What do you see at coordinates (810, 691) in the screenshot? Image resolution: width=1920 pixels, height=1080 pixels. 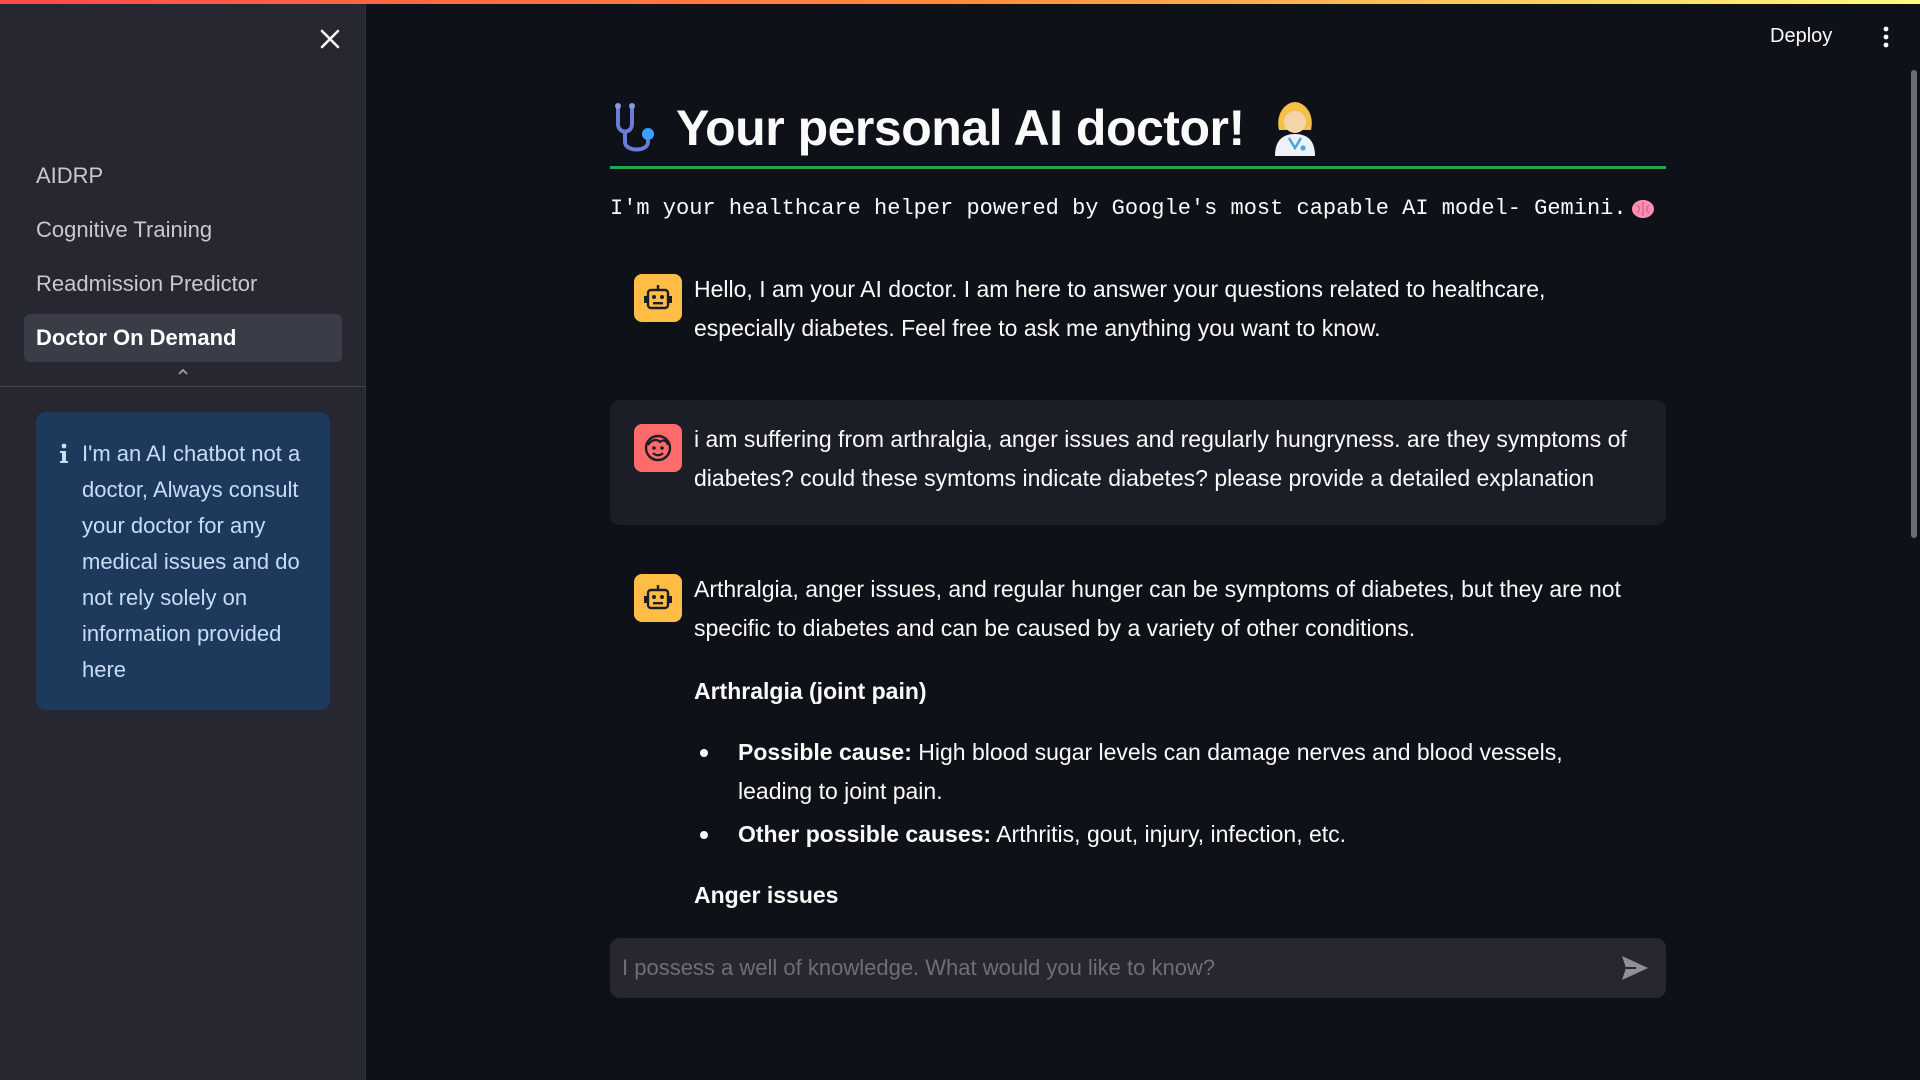 I see `section-heading-arthralgia: Arthralgia (joint pain)` at bounding box center [810, 691].